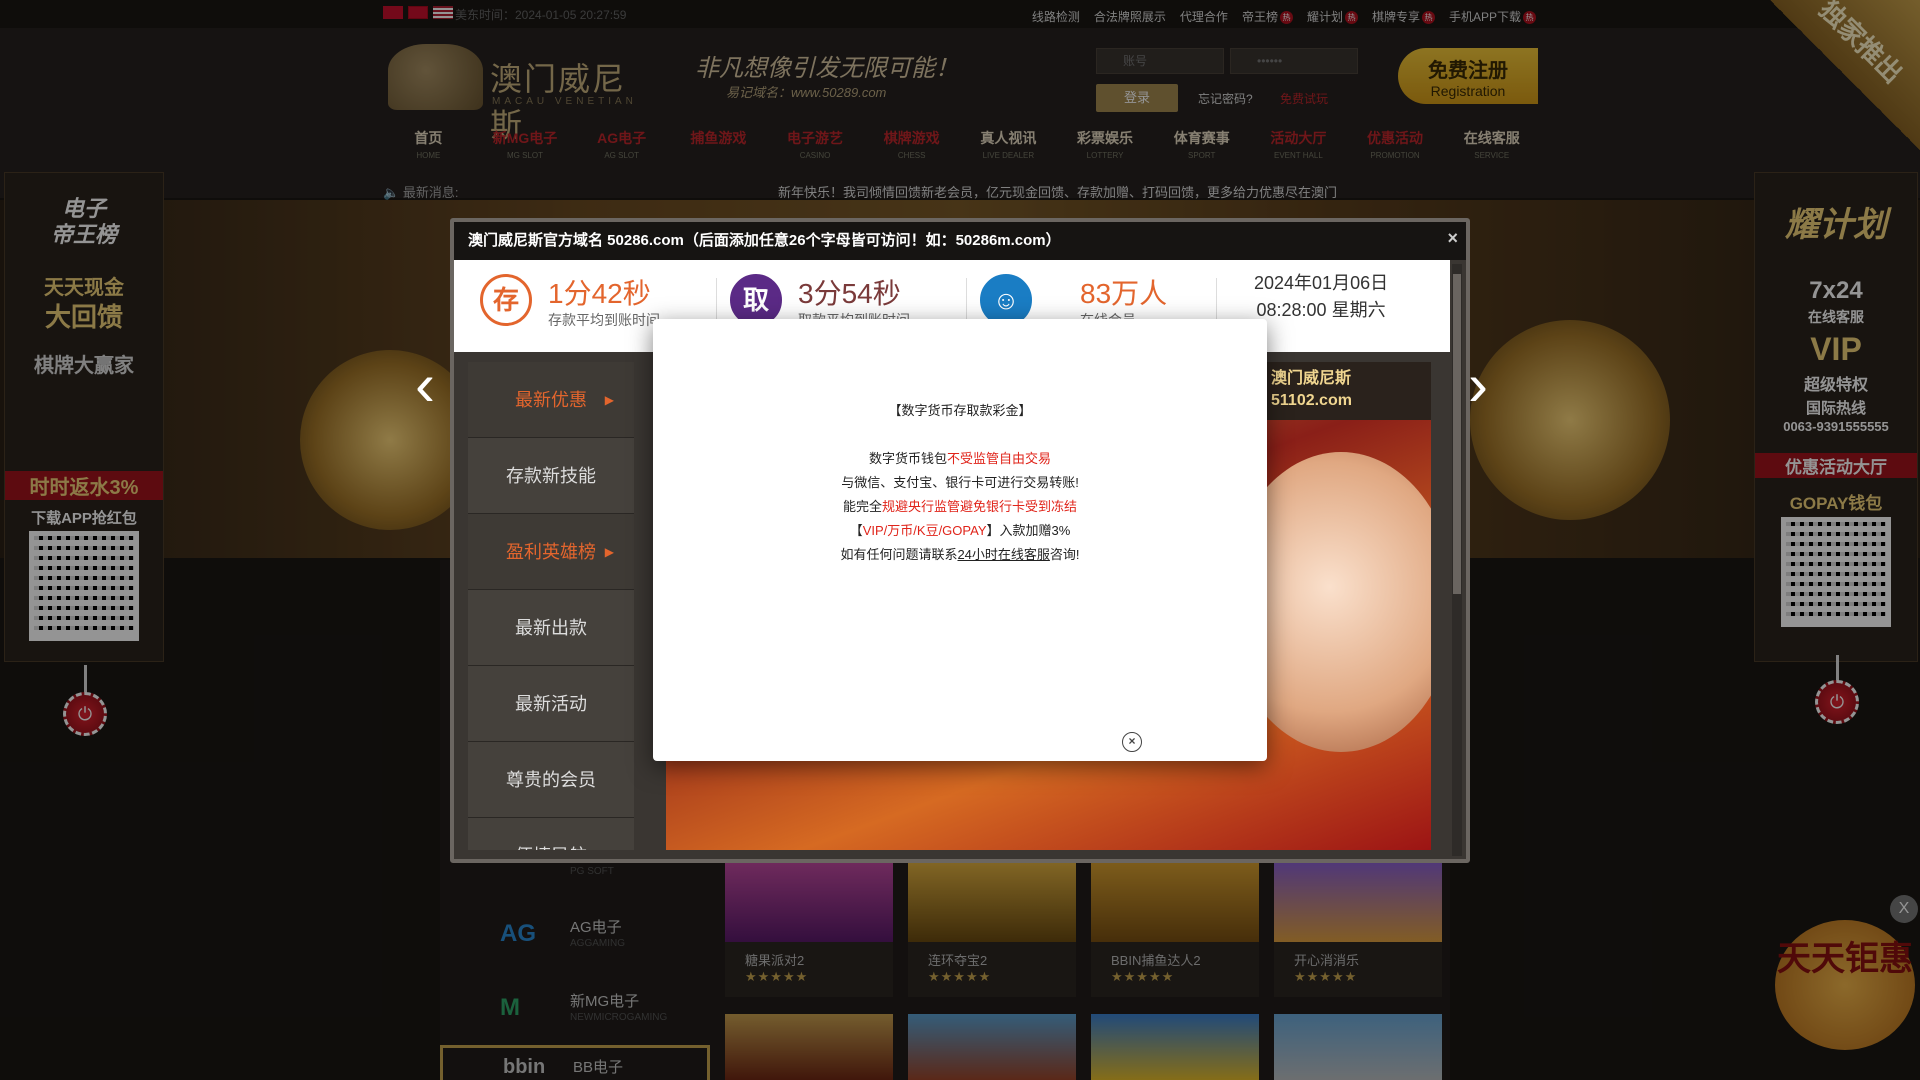  I want to click on carousel-next-icon: ›, so click(1485, 385).